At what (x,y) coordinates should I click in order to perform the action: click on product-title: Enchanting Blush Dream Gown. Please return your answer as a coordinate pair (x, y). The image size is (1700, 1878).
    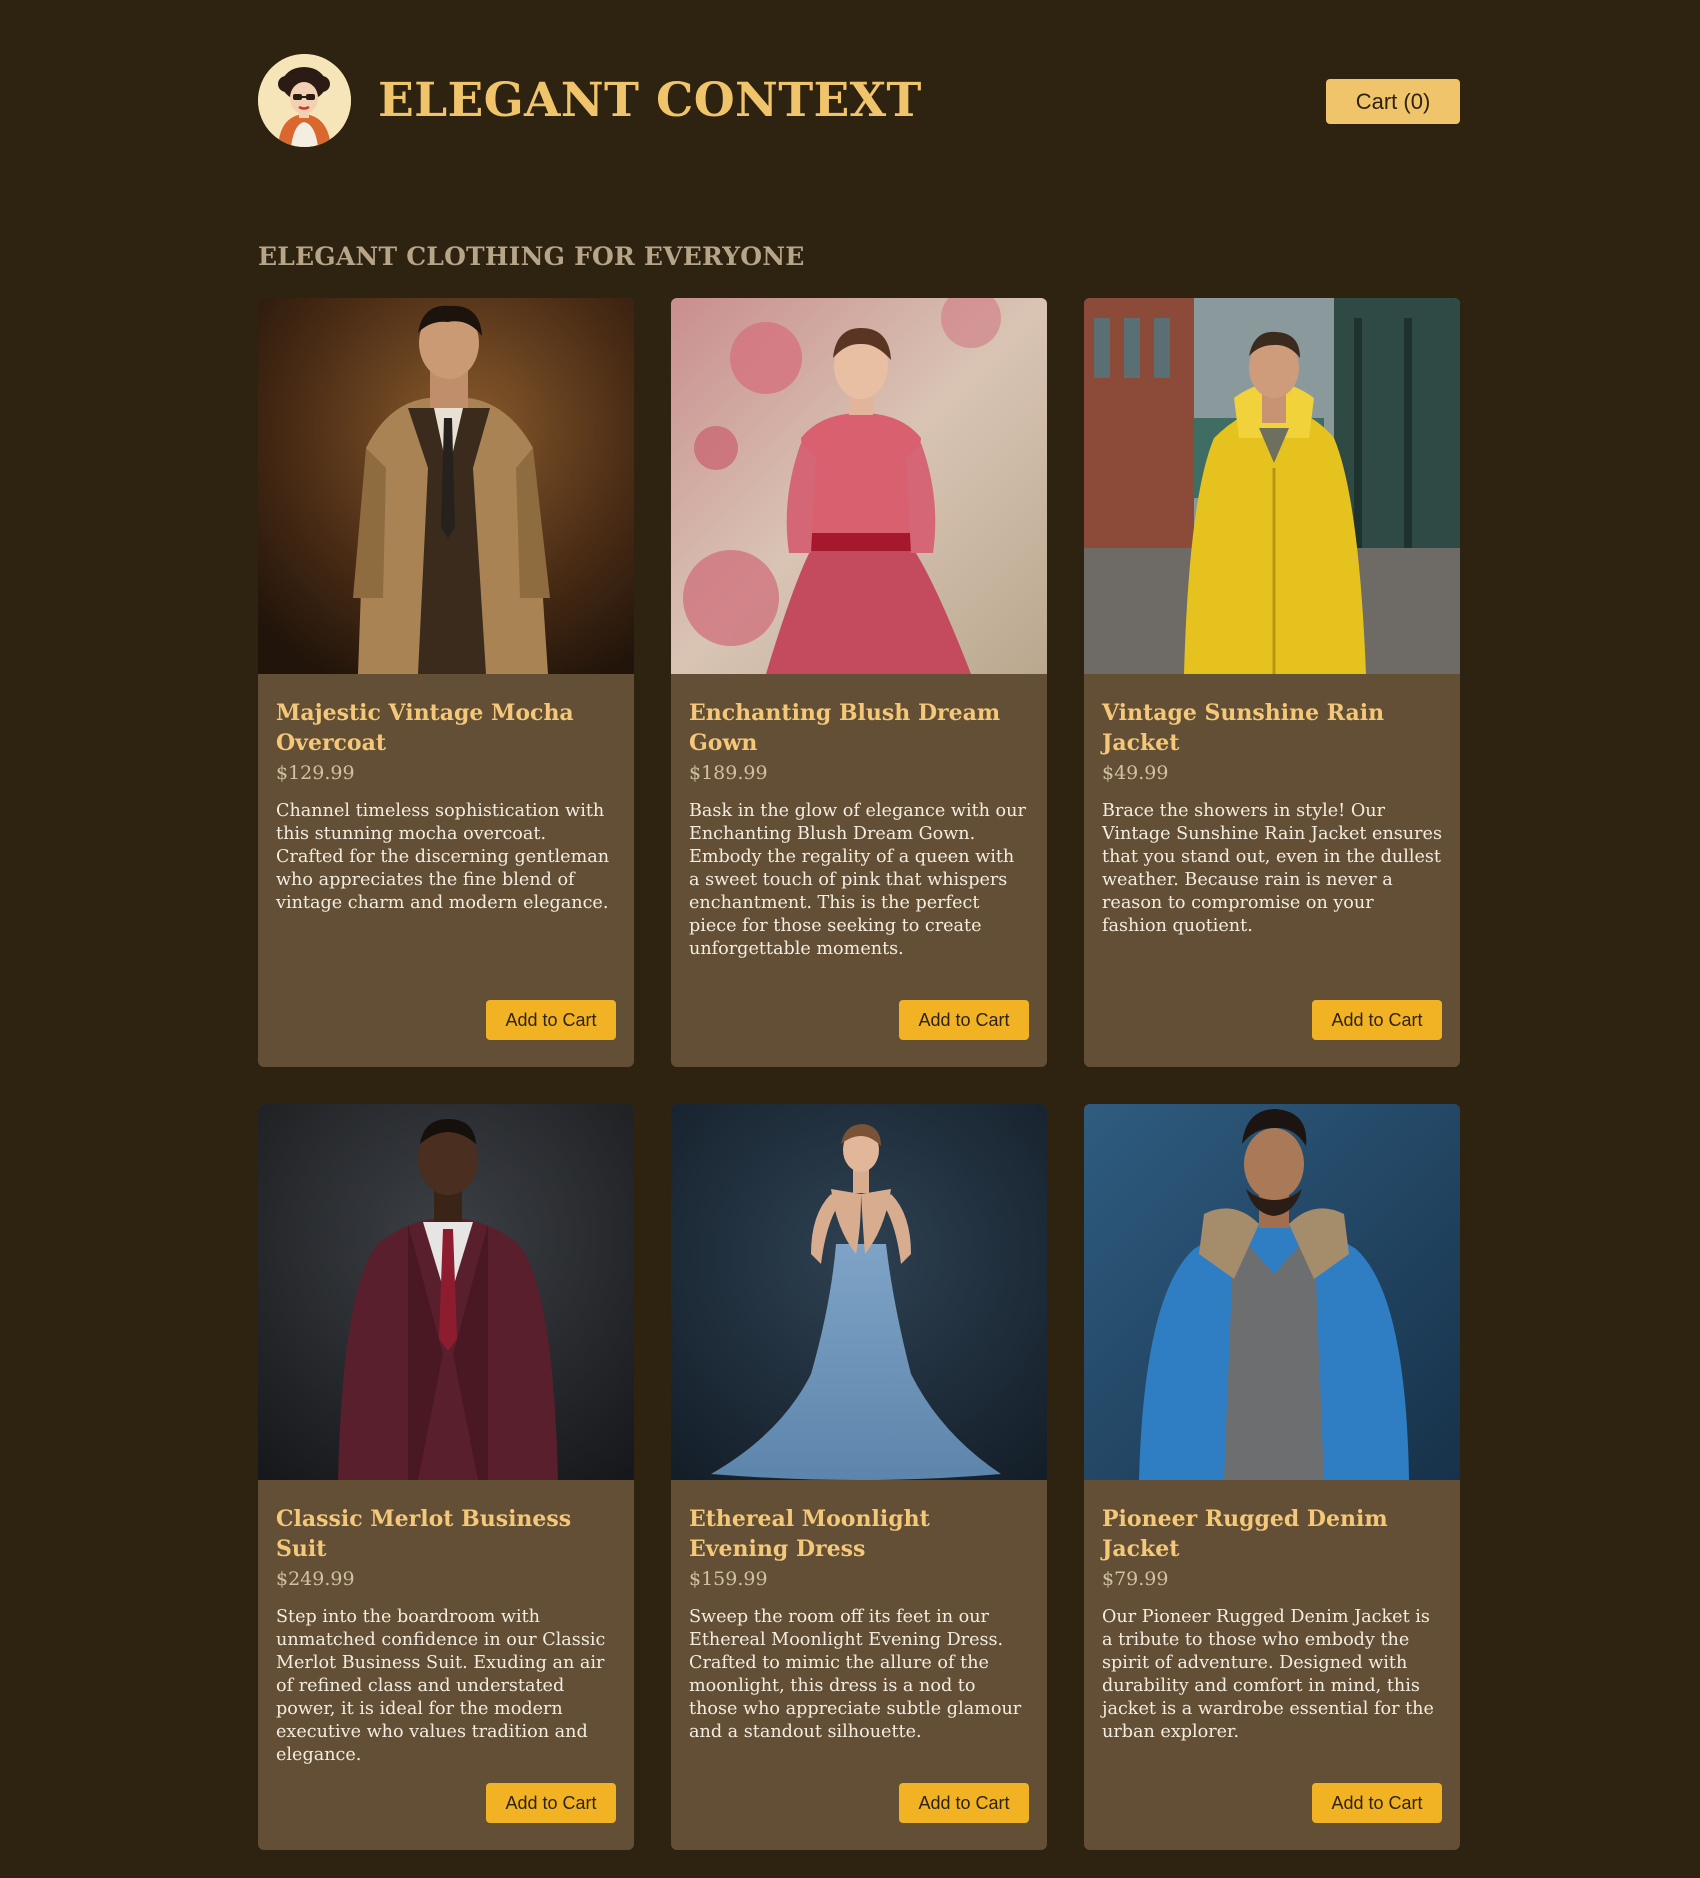
    Looking at the image, I should click on (859, 728).